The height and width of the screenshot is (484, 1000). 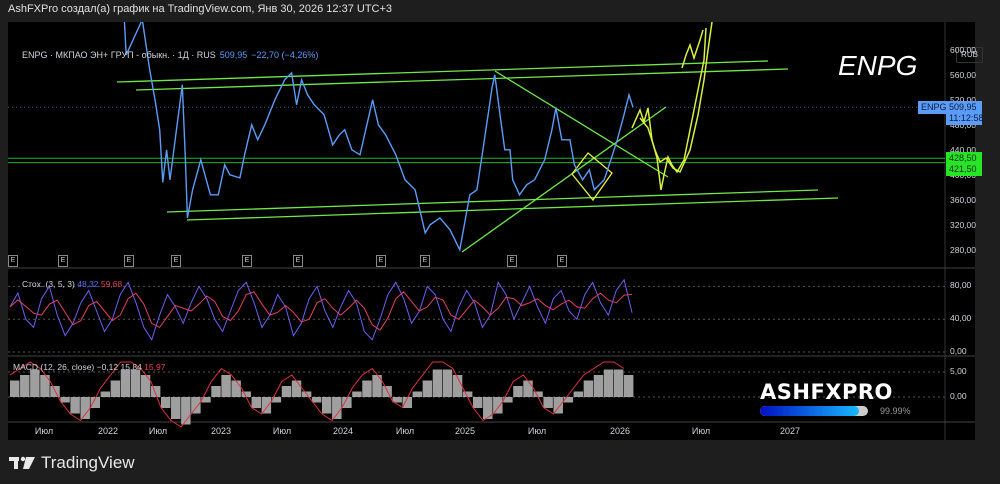 What do you see at coordinates (88, 284) in the screenshot?
I see `stoch-k-value: 48,32` at bounding box center [88, 284].